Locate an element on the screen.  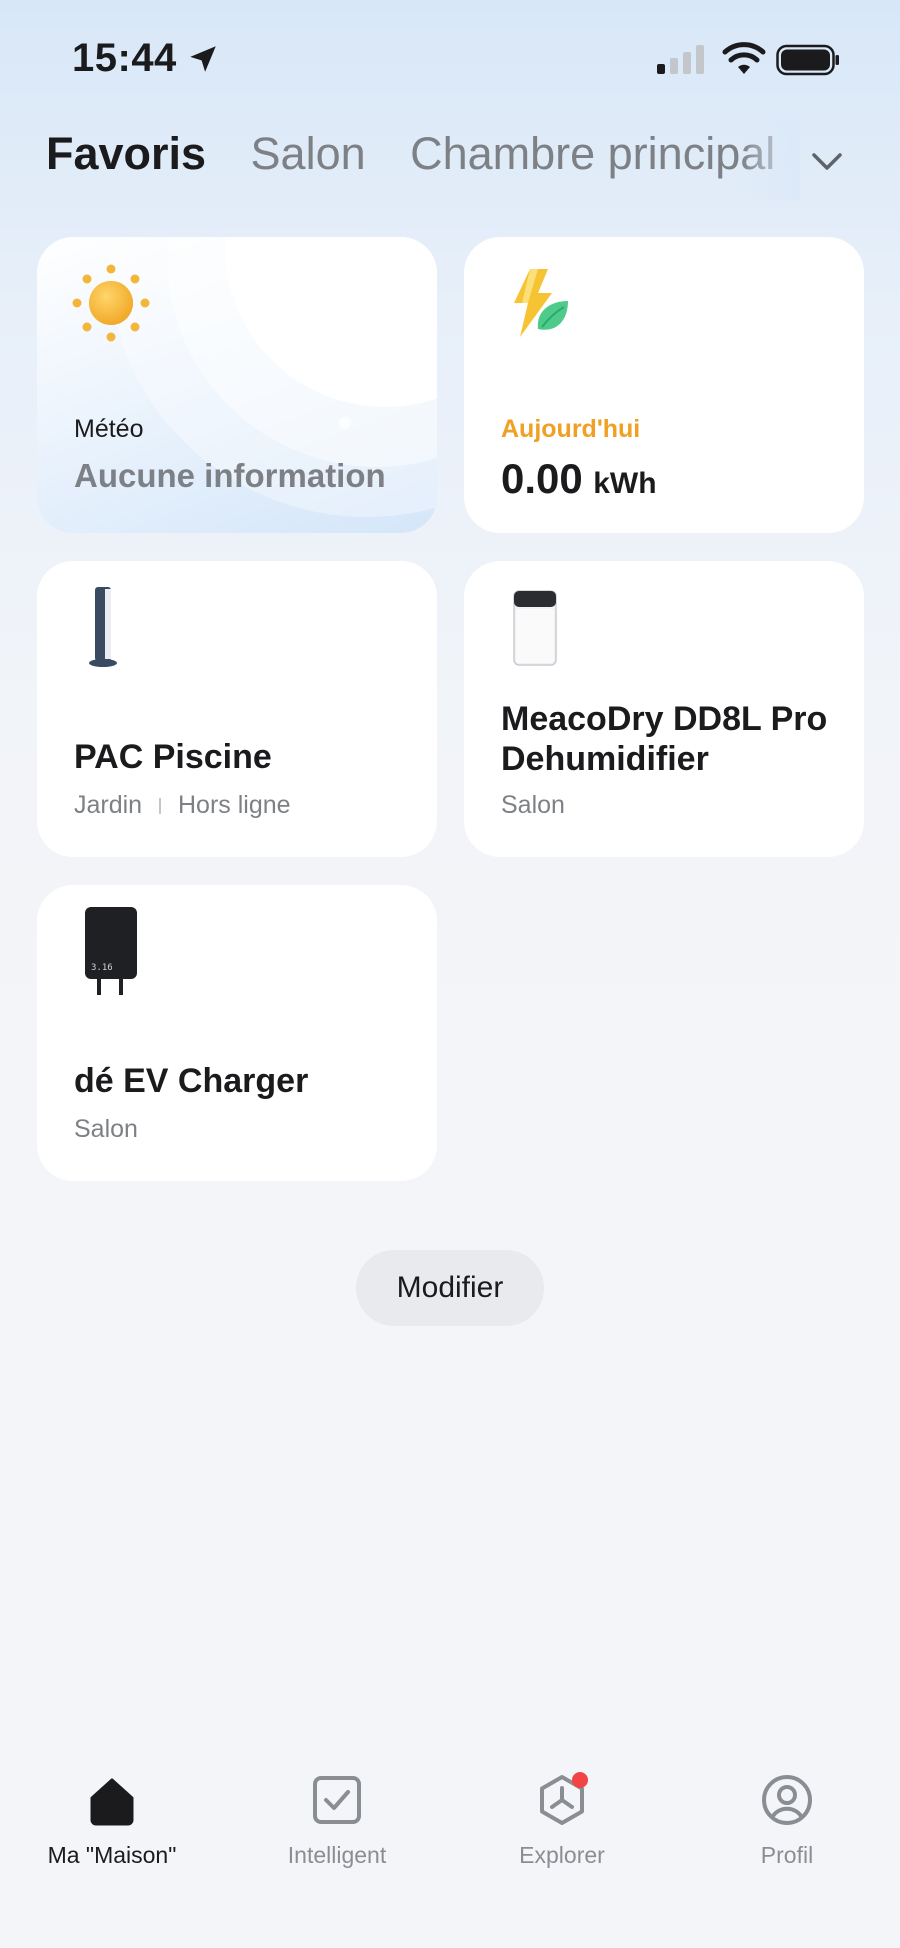
device-card-pac-piscine: PAC Piscine Jardin Hors ligne is located at coordinates (237, 709).